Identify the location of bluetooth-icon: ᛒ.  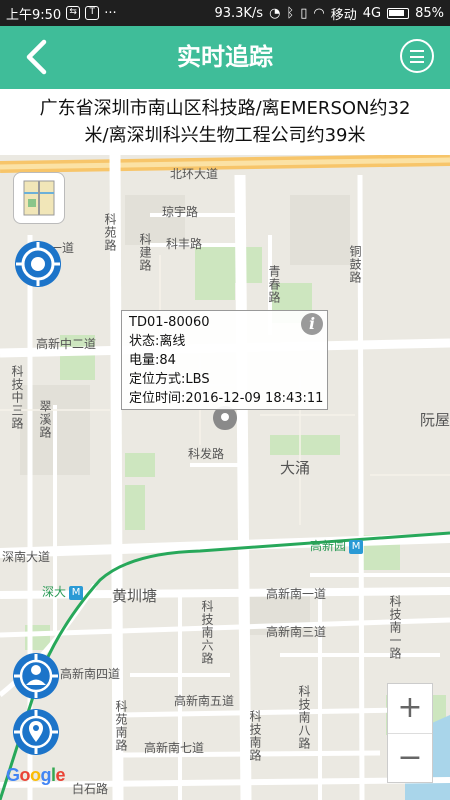
(290, 13).